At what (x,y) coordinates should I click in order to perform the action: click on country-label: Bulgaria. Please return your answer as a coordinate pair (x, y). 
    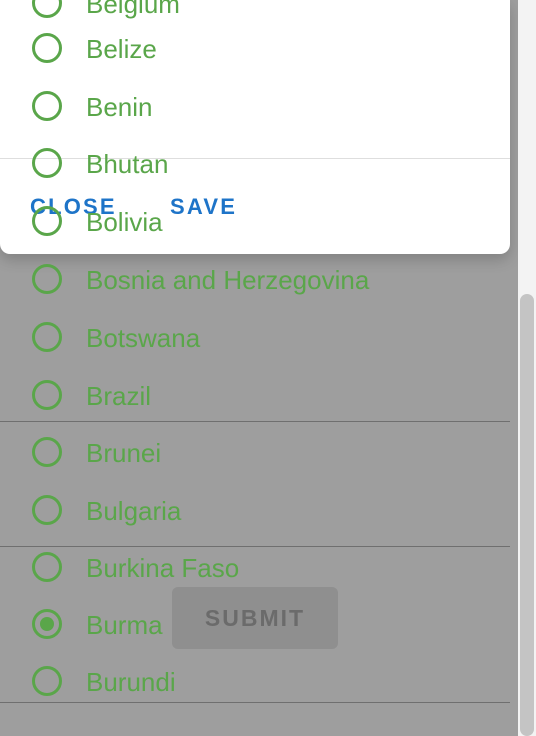
    Looking at the image, I should click on (134, 511).